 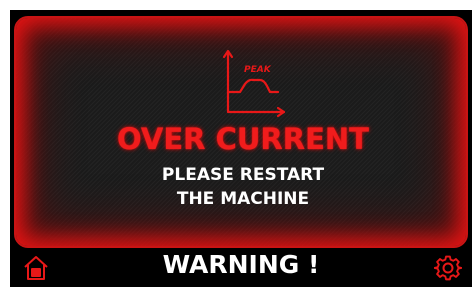 I want to click on settings-button, so click(x=448, y=268).